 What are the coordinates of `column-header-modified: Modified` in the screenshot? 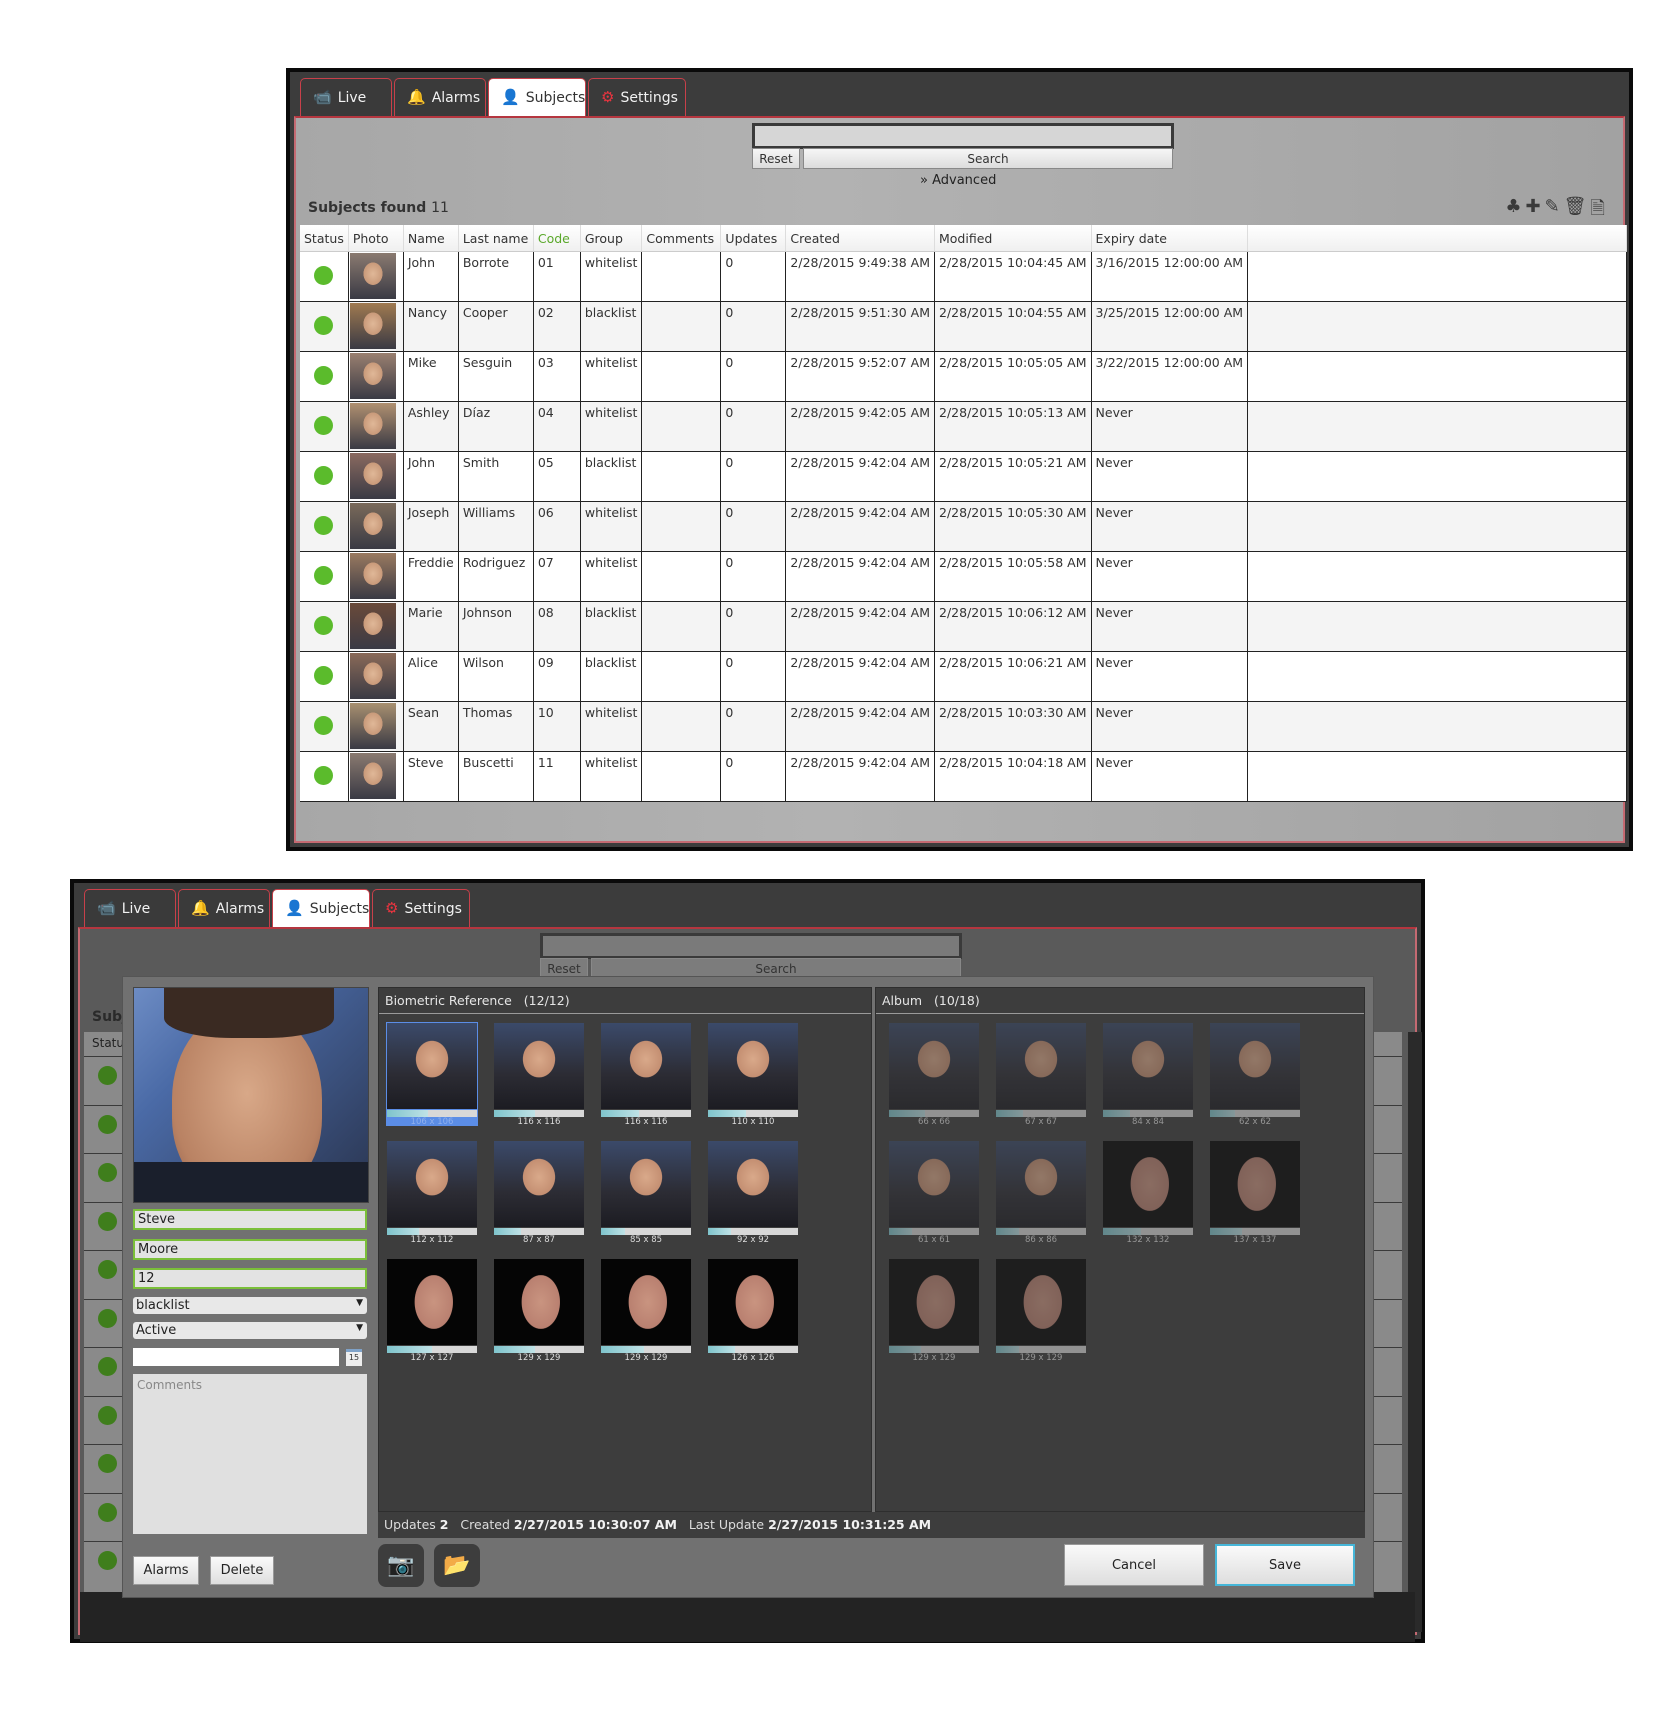 It's located at (1013, 238).